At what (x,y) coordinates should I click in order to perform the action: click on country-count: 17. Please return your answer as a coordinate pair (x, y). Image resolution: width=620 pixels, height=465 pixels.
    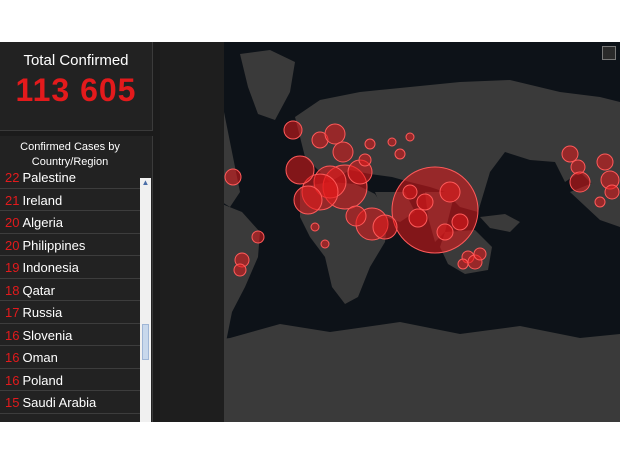
    Looking at the image, I should click on (12, 312).